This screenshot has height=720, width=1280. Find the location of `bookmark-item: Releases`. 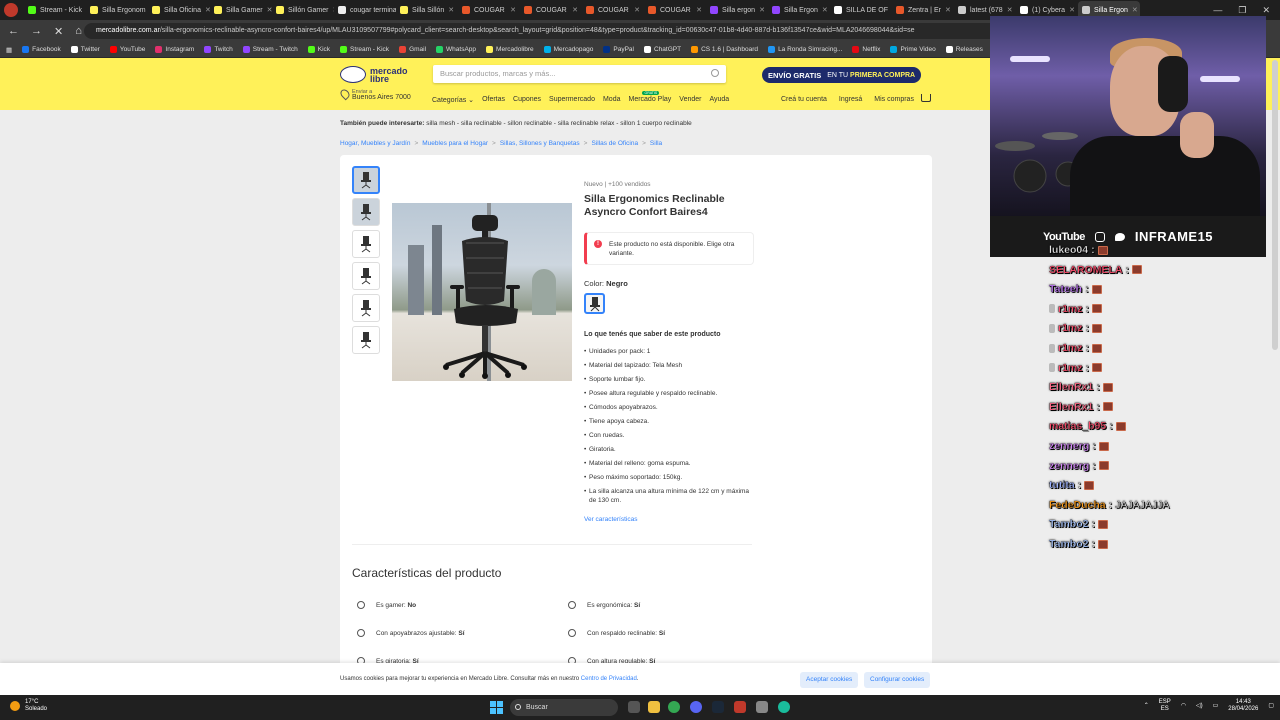

bookmark-item: Releases is located at coordinates (964, 49).